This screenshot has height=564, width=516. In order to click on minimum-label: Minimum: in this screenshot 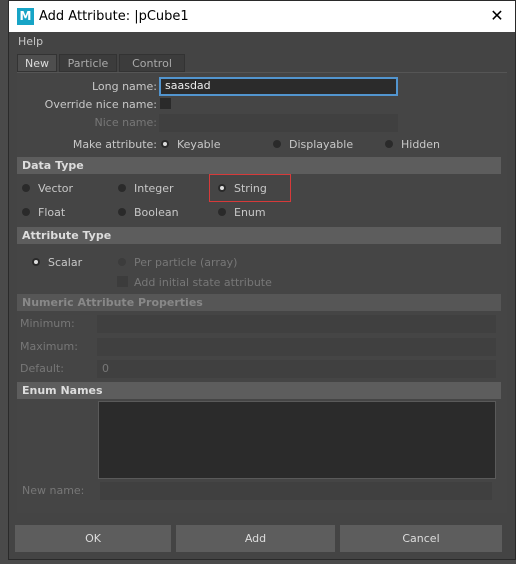, I will do `click(47, 323)`.